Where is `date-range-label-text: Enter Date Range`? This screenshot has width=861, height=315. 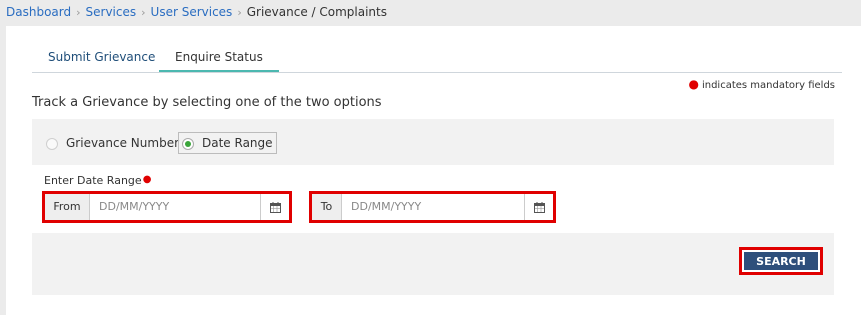 date-range-label-text: Enter Date Range is located at coordinates (93, 180).